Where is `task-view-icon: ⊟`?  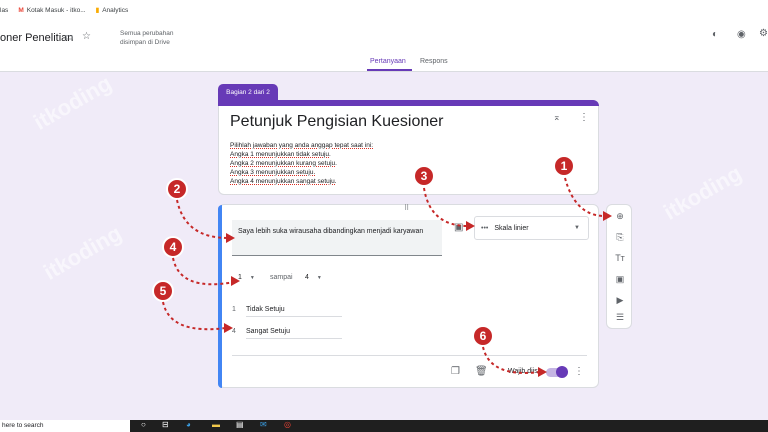 task-view-icon: ⊟ is located at coordinates (165, 424).